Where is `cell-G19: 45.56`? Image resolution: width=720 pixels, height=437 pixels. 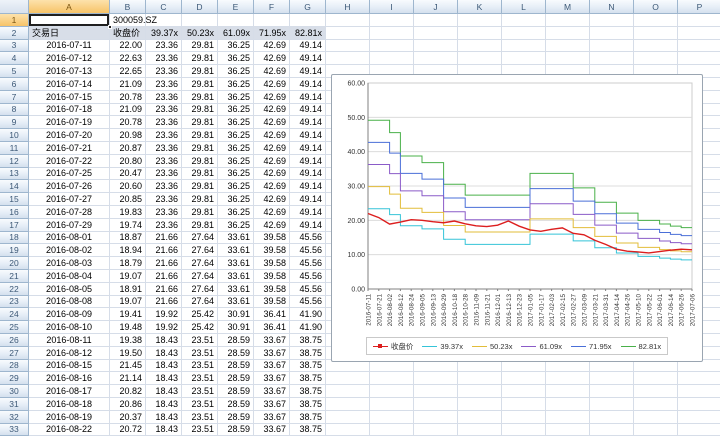 cell-G19: 45.56 is located at coordinates (308, 251).